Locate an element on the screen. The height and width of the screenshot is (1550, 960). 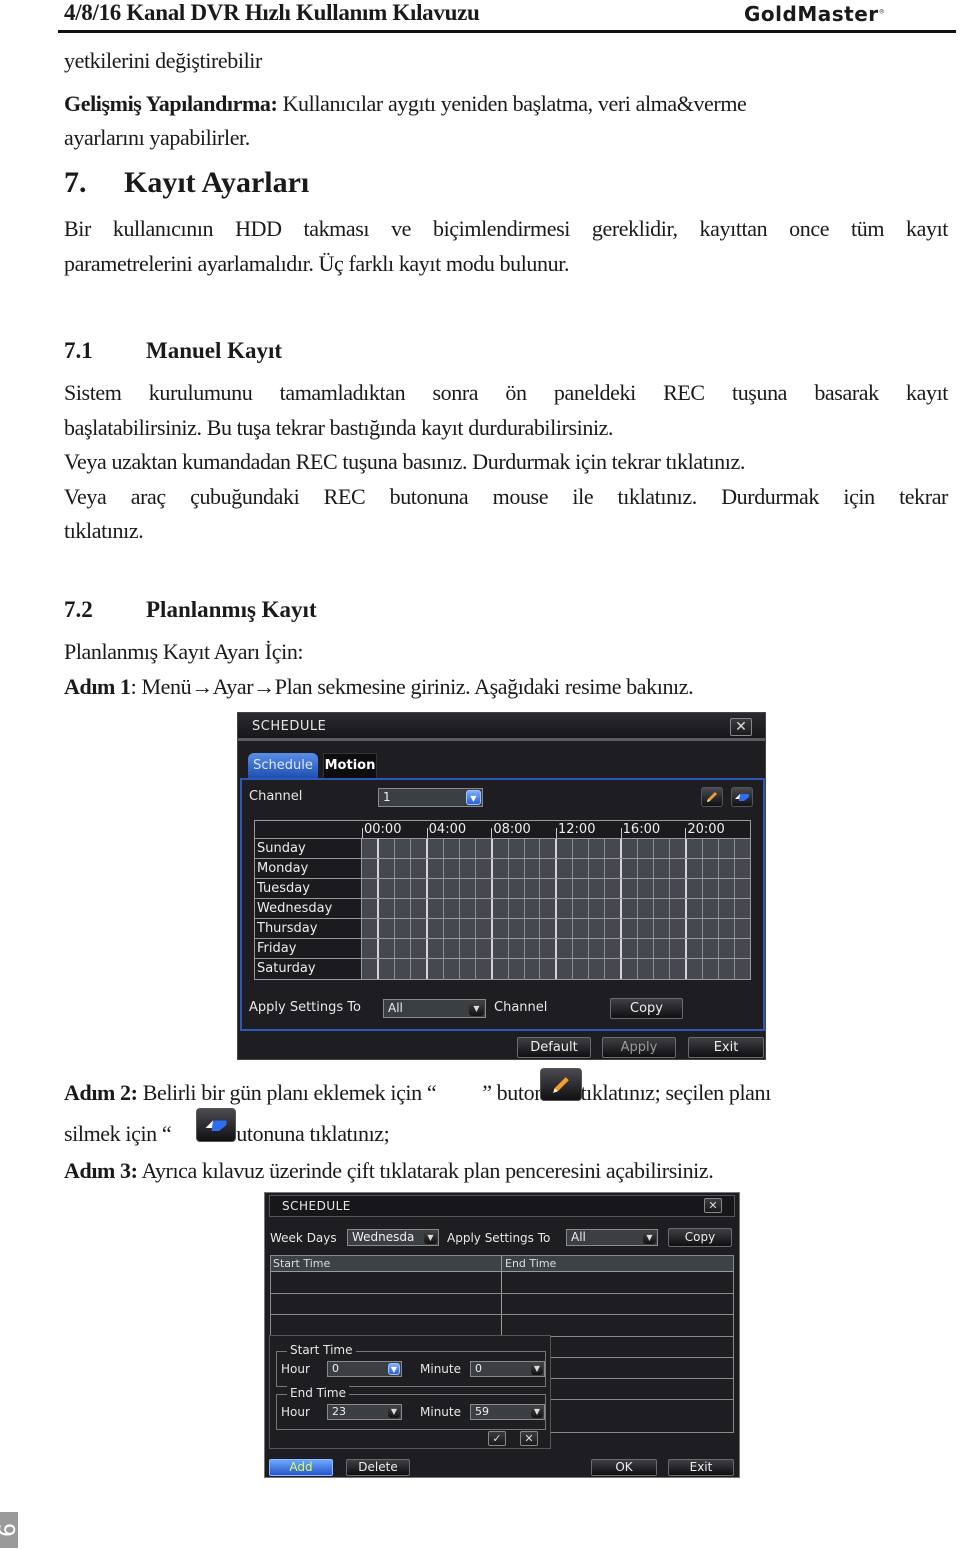
close-button: ✕ is located at coordinates (741, 727).